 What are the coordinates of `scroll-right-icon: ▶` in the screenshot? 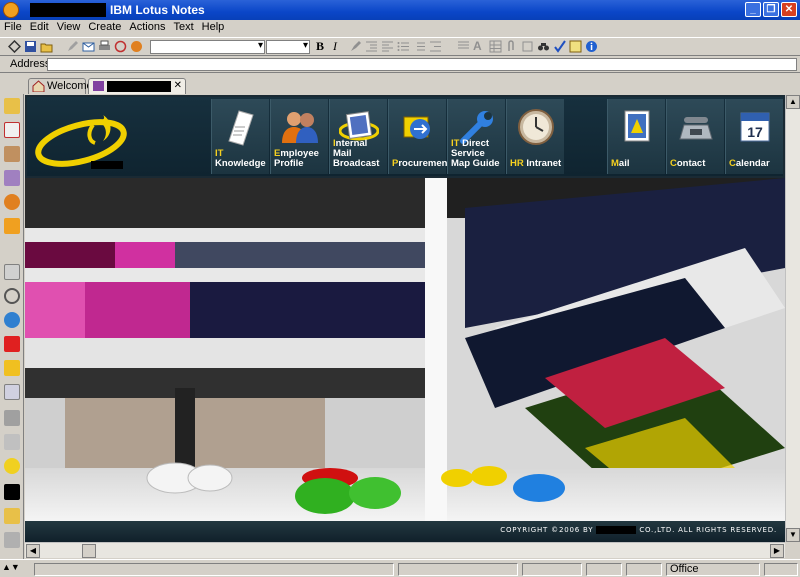 It's located at (777, 551).